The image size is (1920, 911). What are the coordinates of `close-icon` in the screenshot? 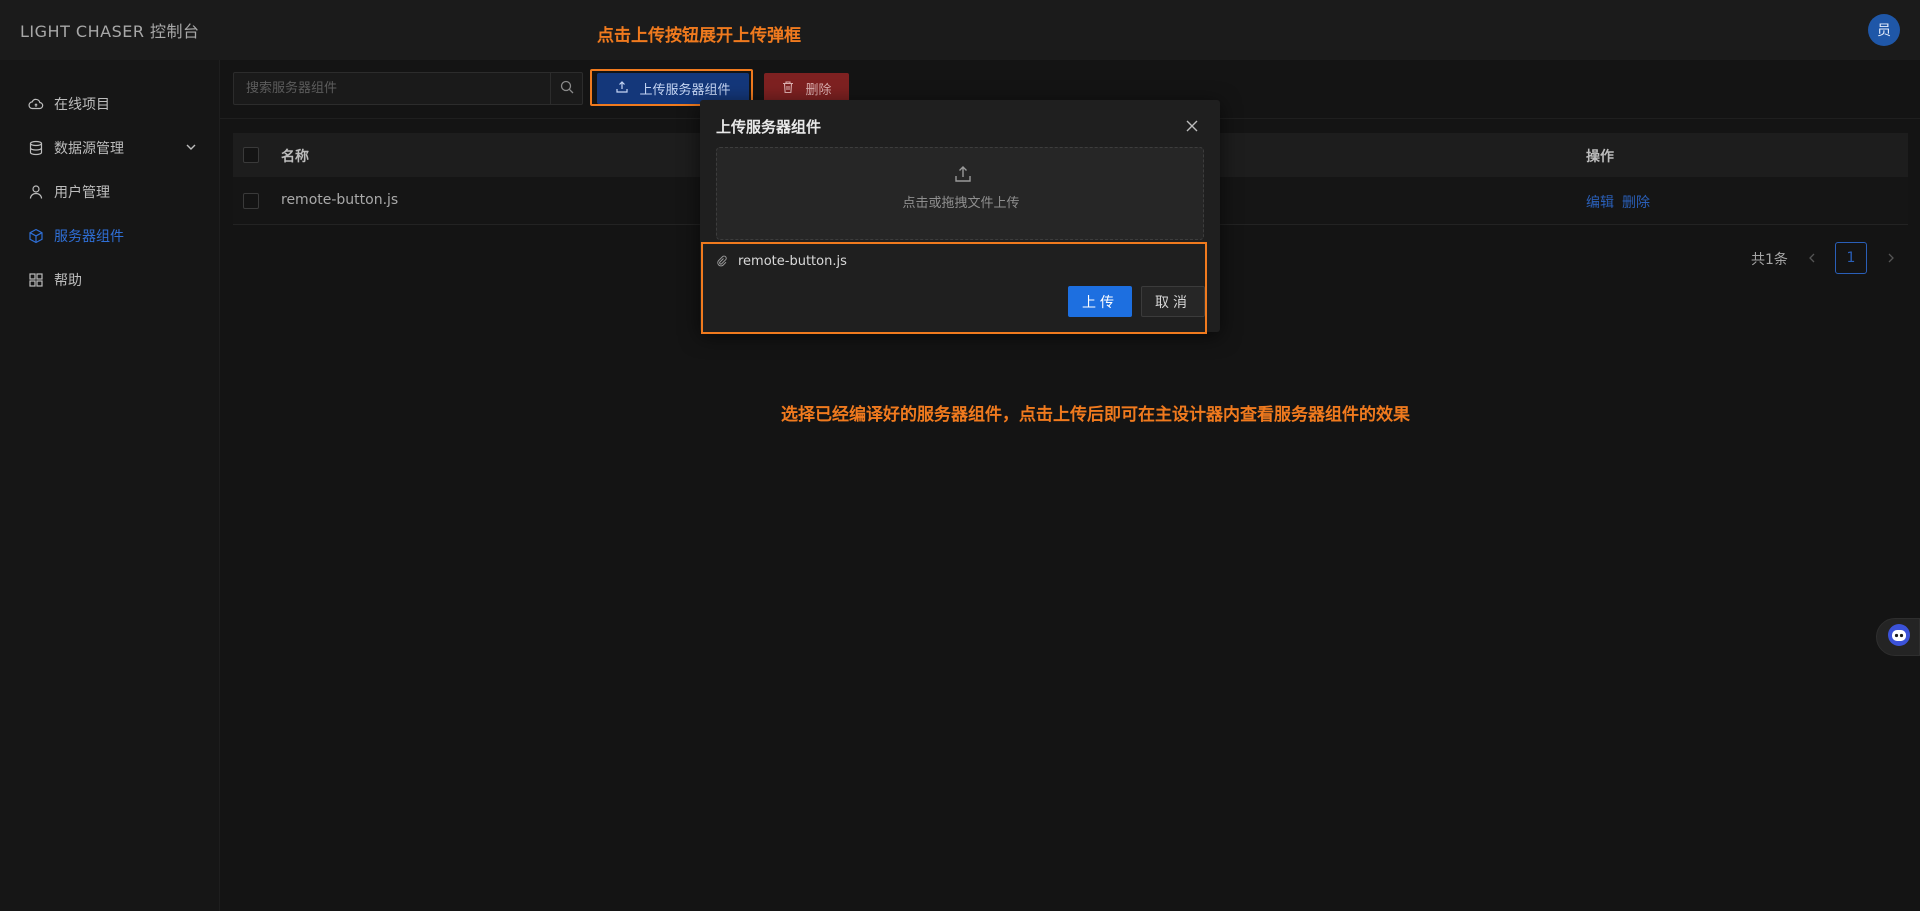 It's located at (1192, 126).